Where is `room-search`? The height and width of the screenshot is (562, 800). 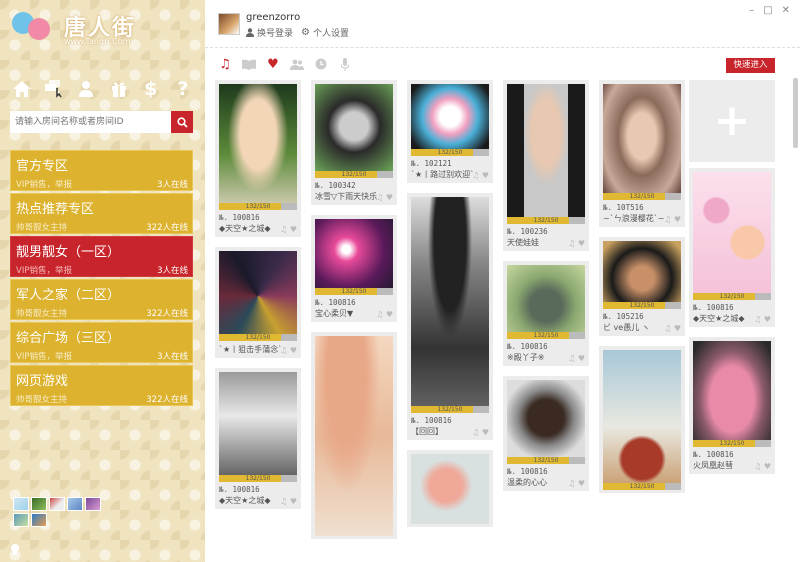
room-search is located at coordinates (101, 122).